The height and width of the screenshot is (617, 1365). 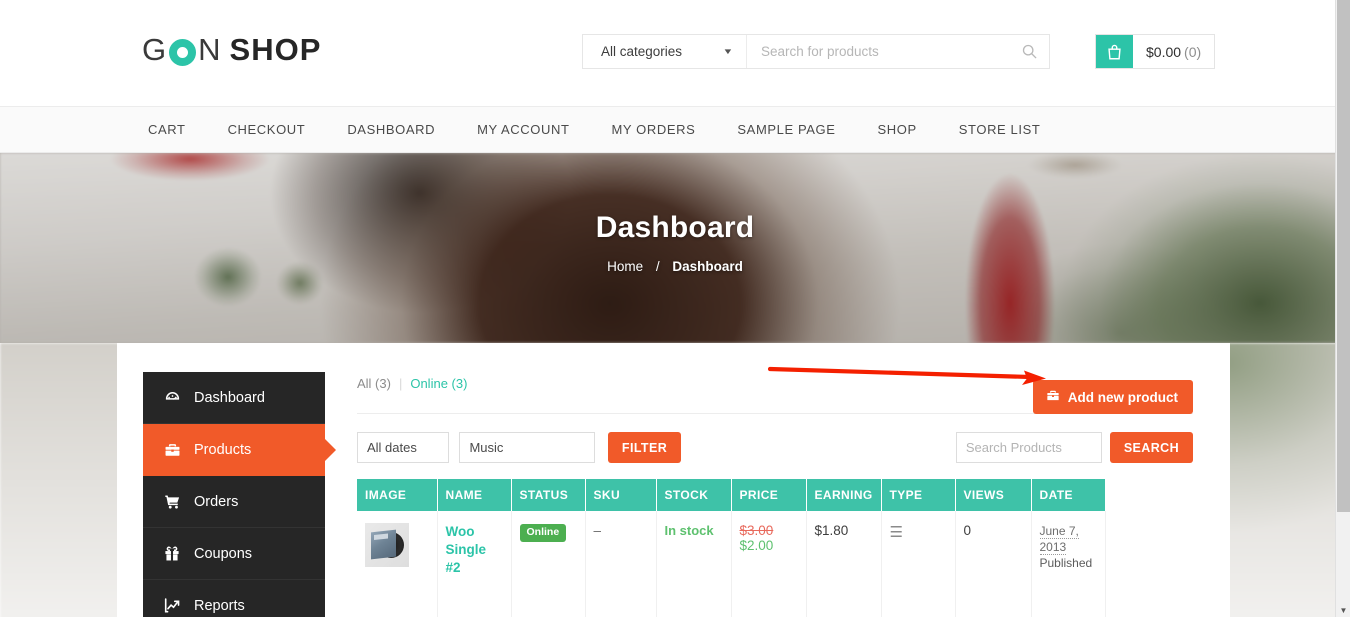 What do you see at coordinates (694, 495) in the screenshot?
I see `column-header-stock: STOCK` at bounding box center [694, 495].